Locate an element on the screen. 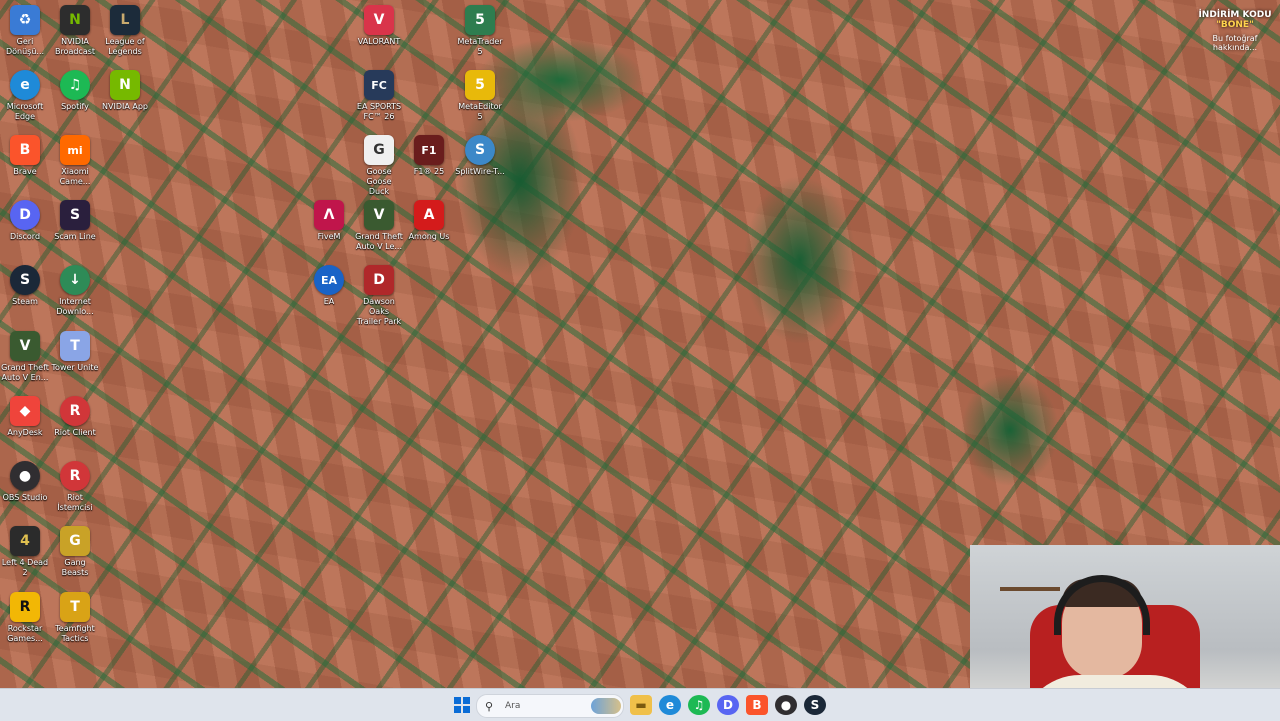 Image resolution: width=1280 pixels, height=721 pixels. desktop-icon-metaeditor-5: 5 MetaEditor 5 is located at coordinates (480, 94).